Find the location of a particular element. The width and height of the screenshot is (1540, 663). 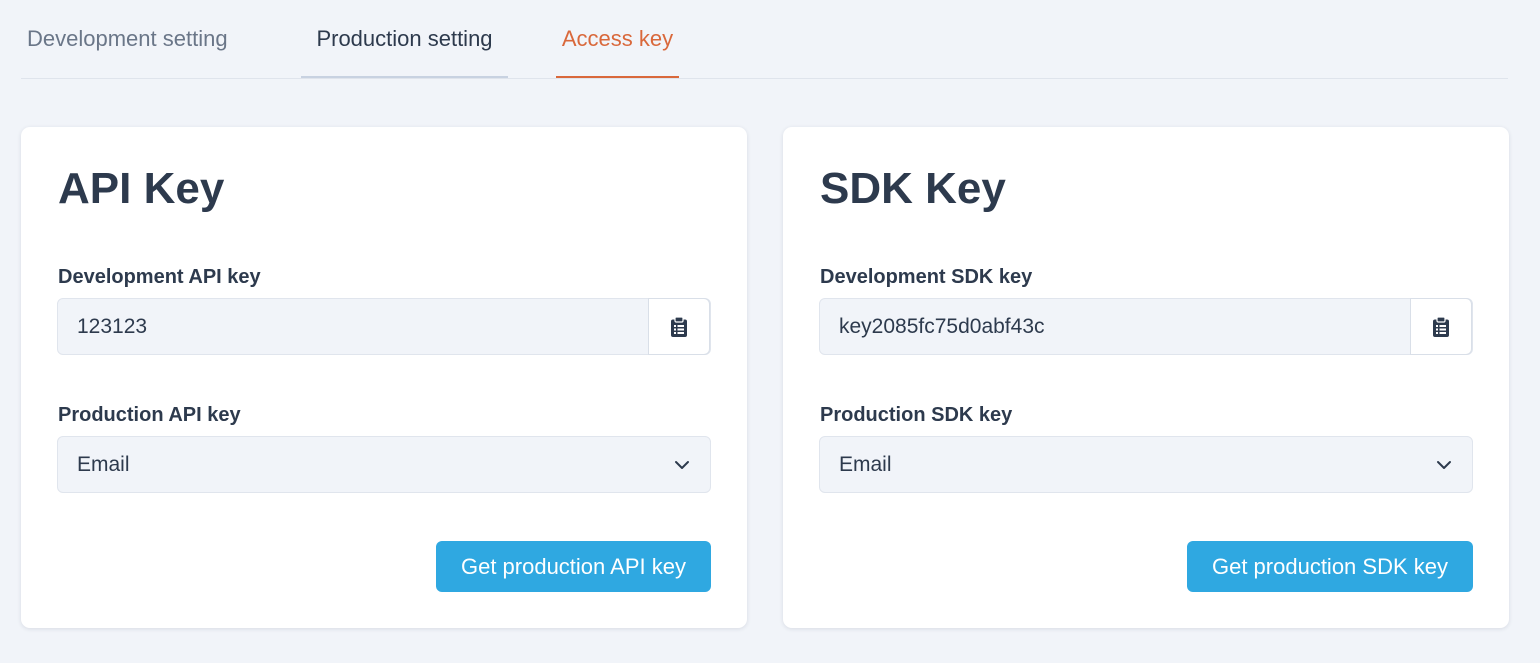

copy-api-key-button is located at coordinates (679, 326).